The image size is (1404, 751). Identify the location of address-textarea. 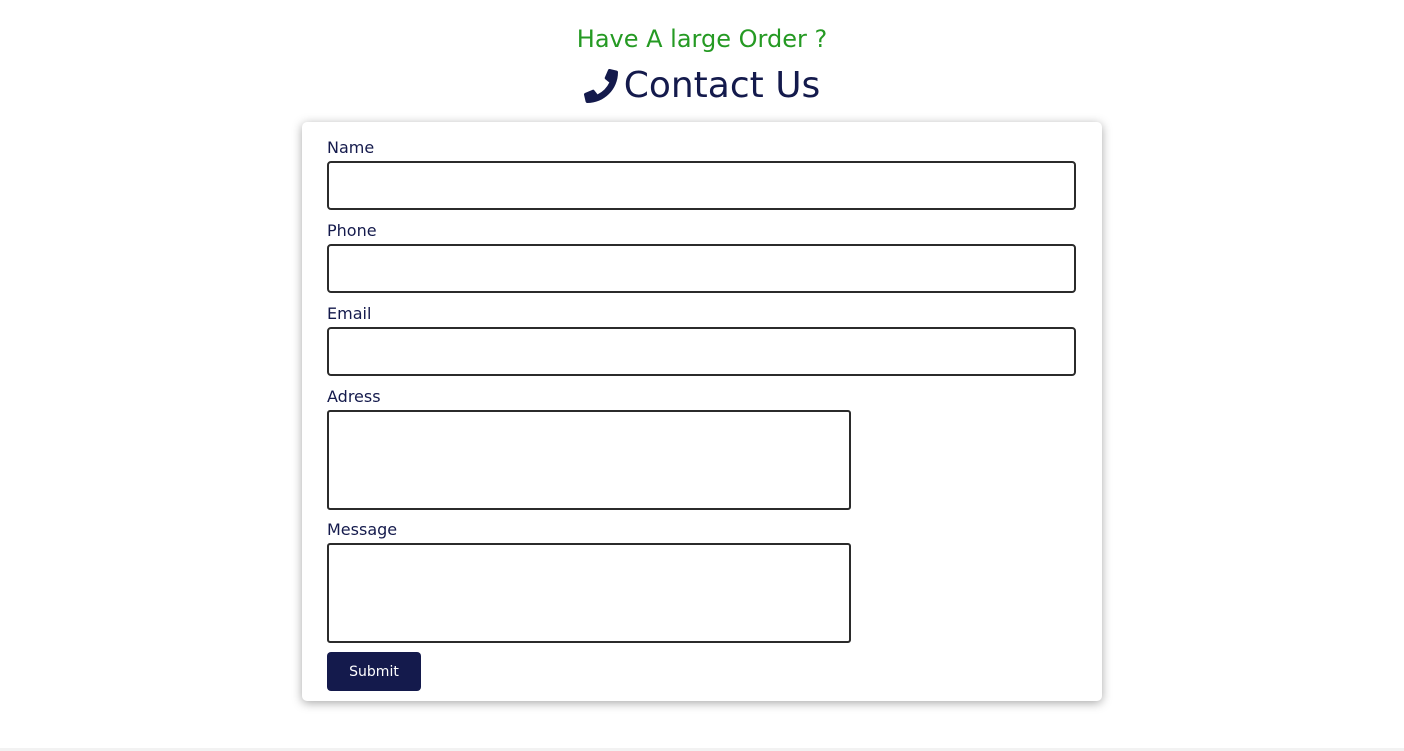
(589, 460).